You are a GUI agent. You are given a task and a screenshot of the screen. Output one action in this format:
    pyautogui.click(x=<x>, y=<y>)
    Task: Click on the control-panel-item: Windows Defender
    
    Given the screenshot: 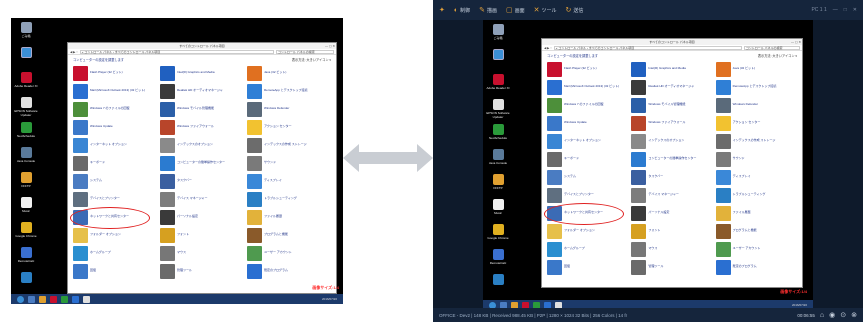 What is the action you would take?
    pyautogui.click(x=289, y=109)
    